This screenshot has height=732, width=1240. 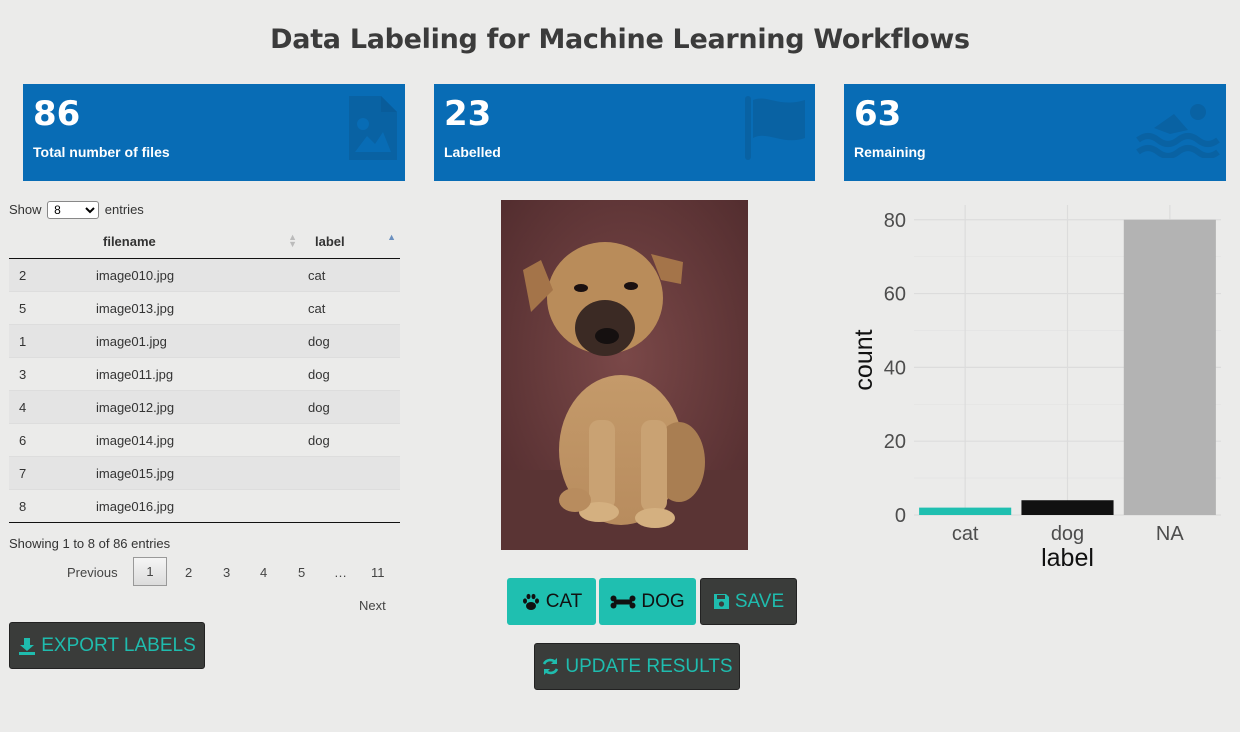 What do you see at coordinates (214, 132) in the screenshot?
I see `total-files-box: 86 Total number of files` at bounding box center [214, 132].